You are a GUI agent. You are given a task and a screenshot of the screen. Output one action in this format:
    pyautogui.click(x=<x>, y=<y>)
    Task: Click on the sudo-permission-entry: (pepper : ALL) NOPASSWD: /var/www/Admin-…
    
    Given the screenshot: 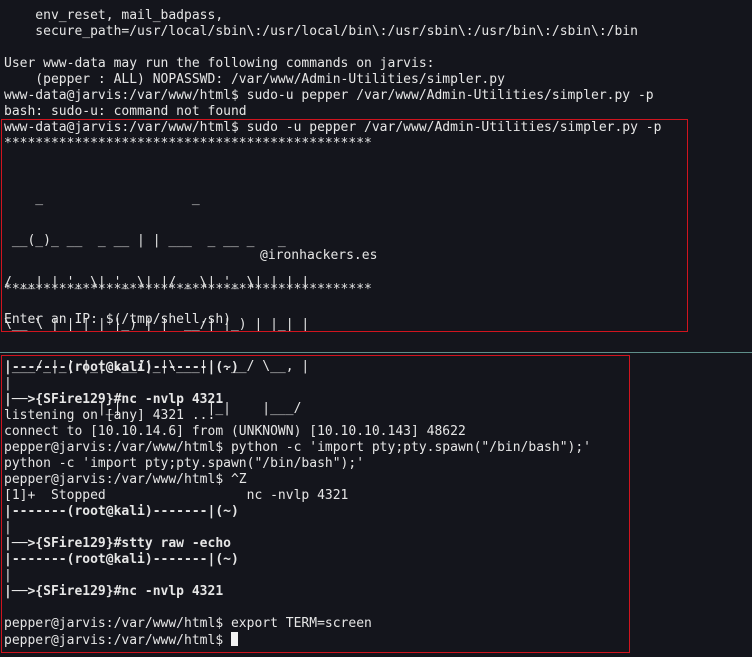 What is the action you would take?
    pyautogui.click(x=254, y=79)
    